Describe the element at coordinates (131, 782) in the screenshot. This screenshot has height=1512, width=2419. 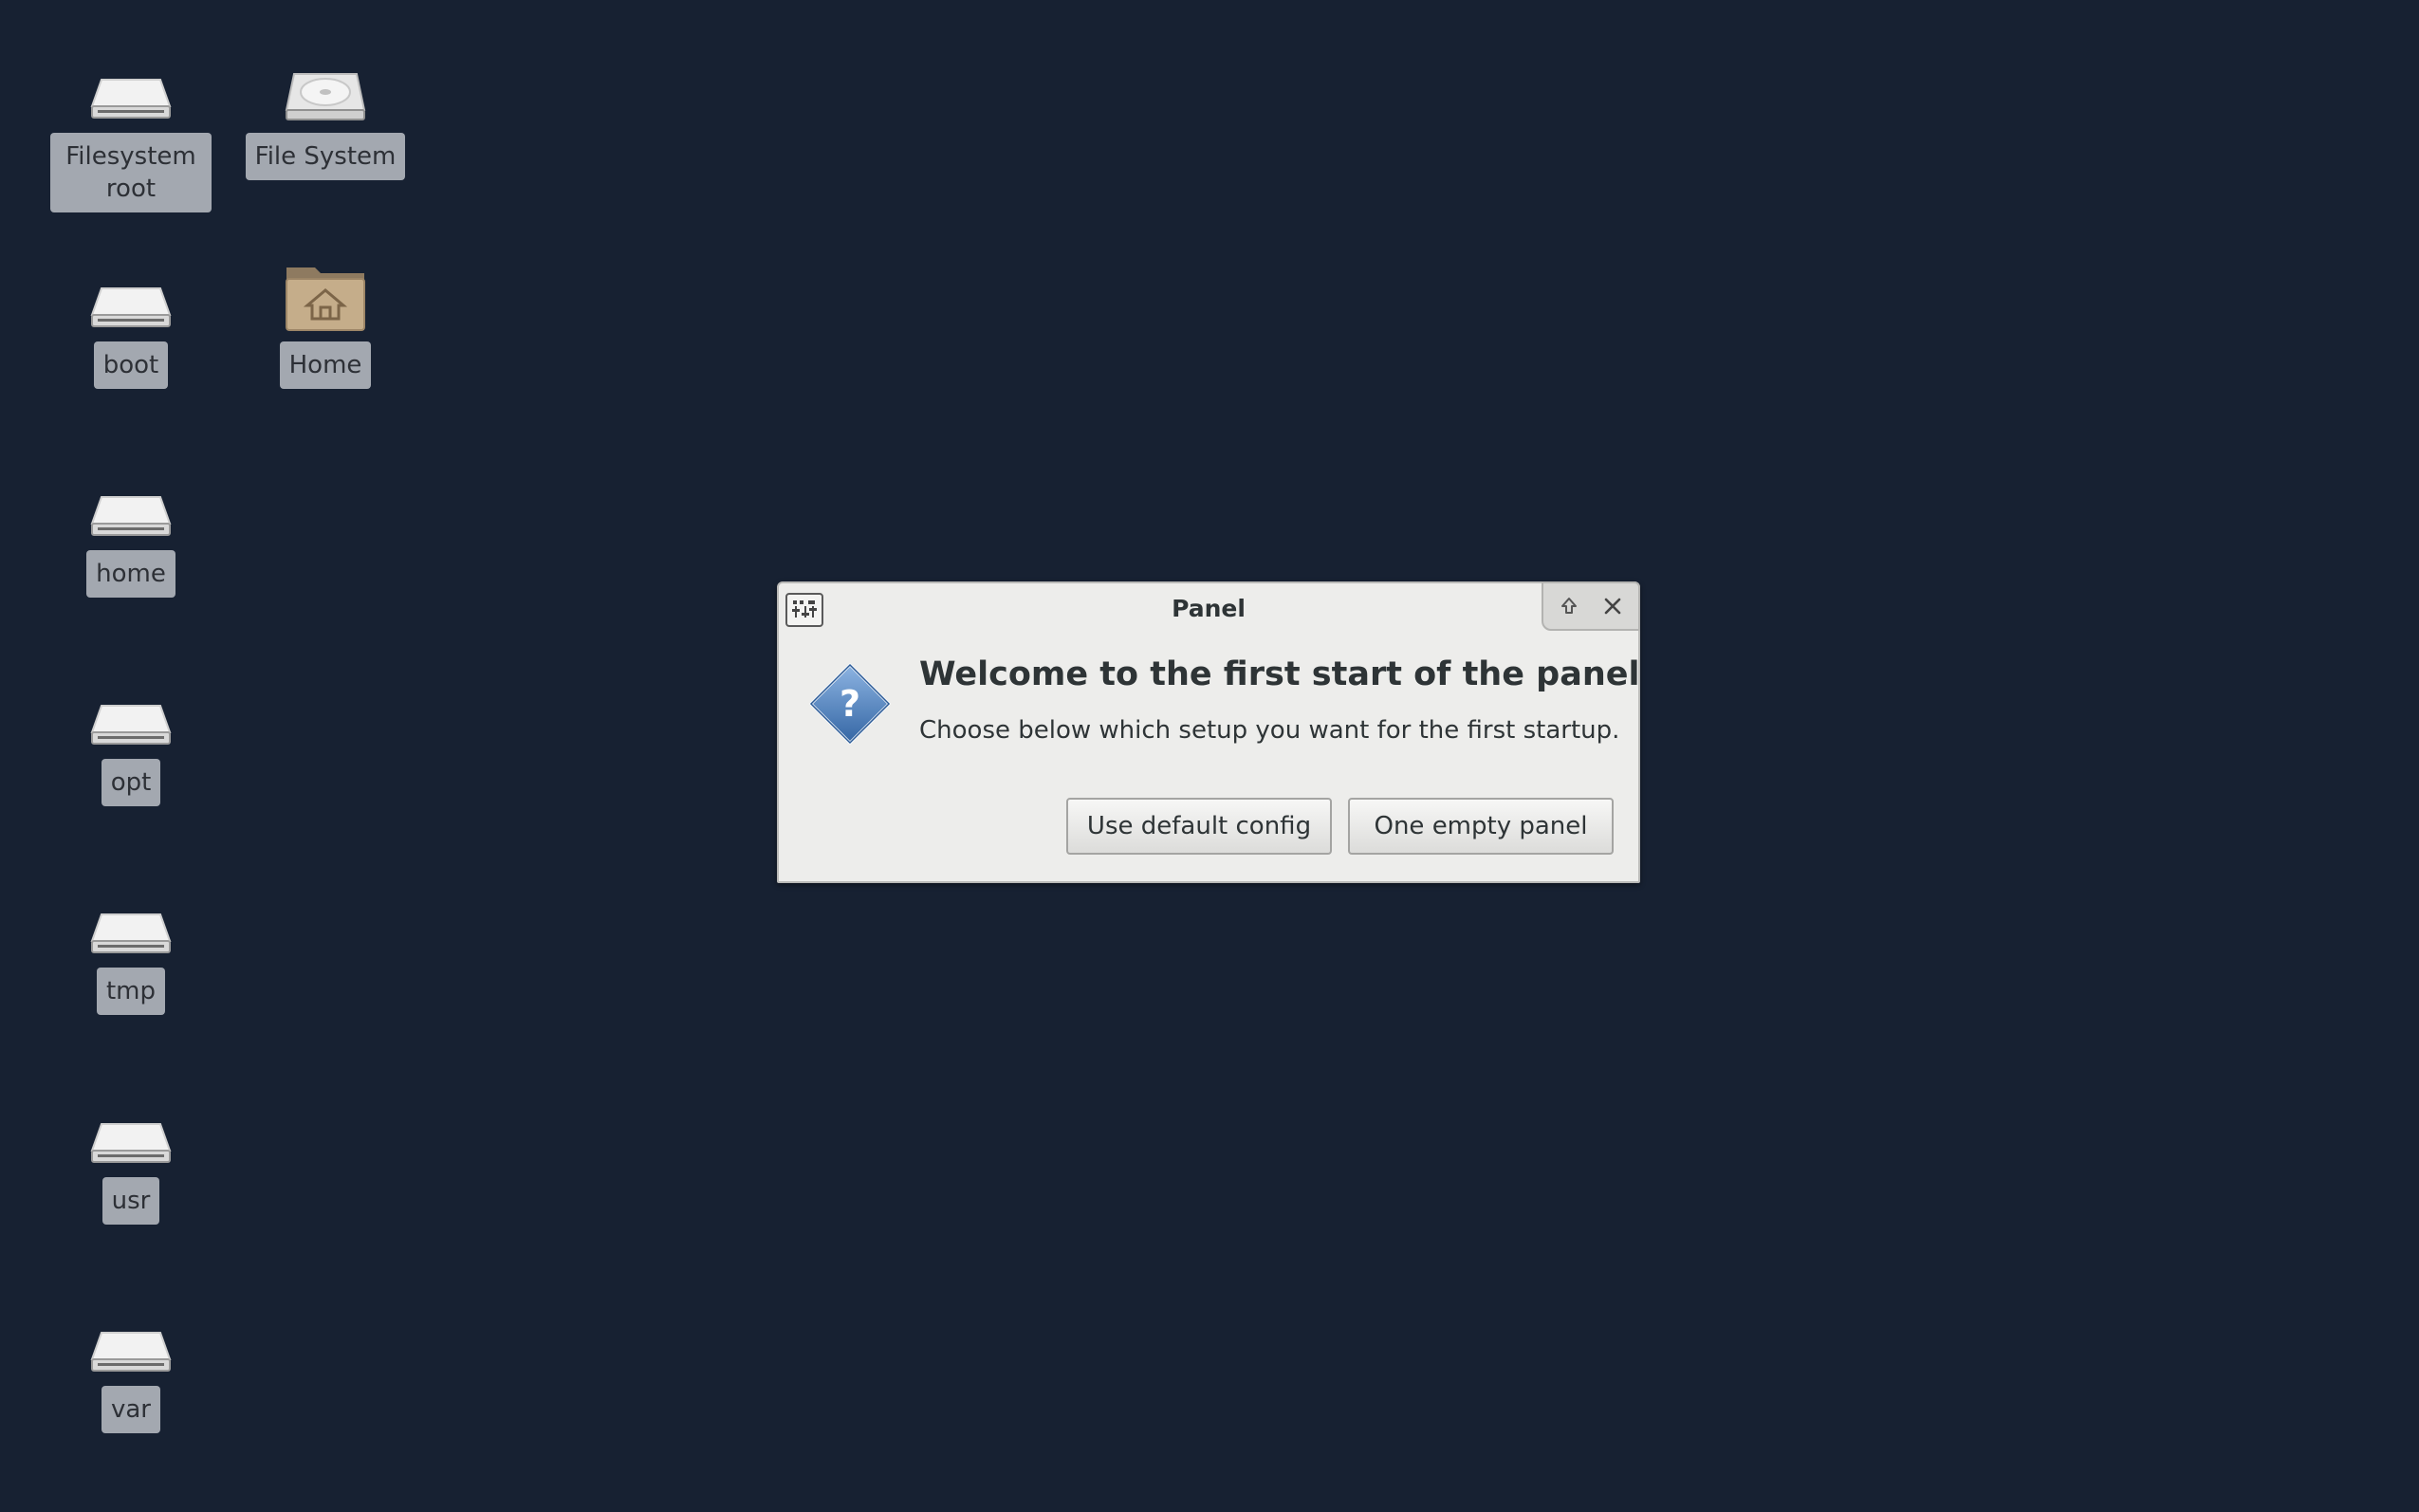
I see `desktop-icon-label: opt` at that location.